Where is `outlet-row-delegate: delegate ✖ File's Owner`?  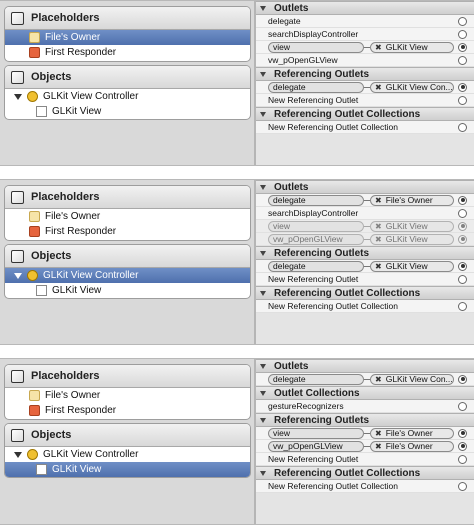 outlet-row-delegate: delegate ✖ File's Owner is located at coordinates (365, 200).